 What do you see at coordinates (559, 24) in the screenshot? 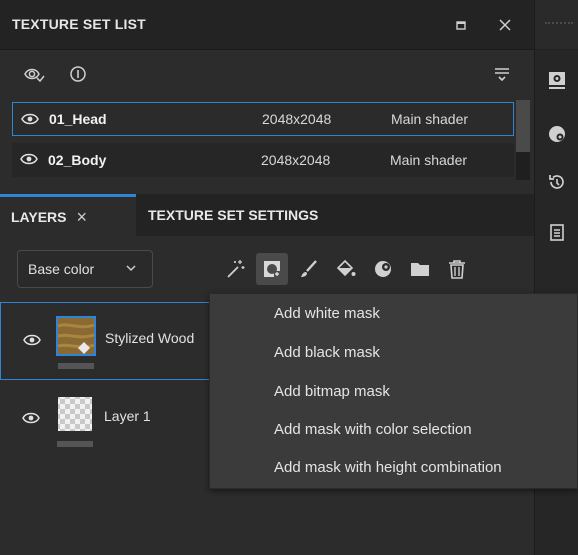
I see `drag-handle` at bounding box center [559, 24].